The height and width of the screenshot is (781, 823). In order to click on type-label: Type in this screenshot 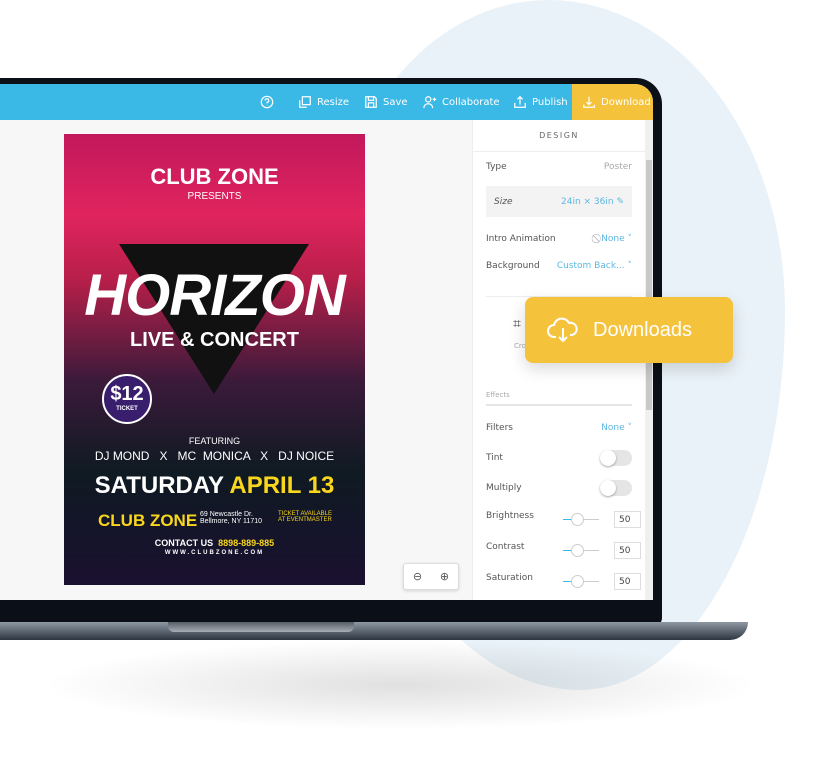, I will do `click(496, 167)`.